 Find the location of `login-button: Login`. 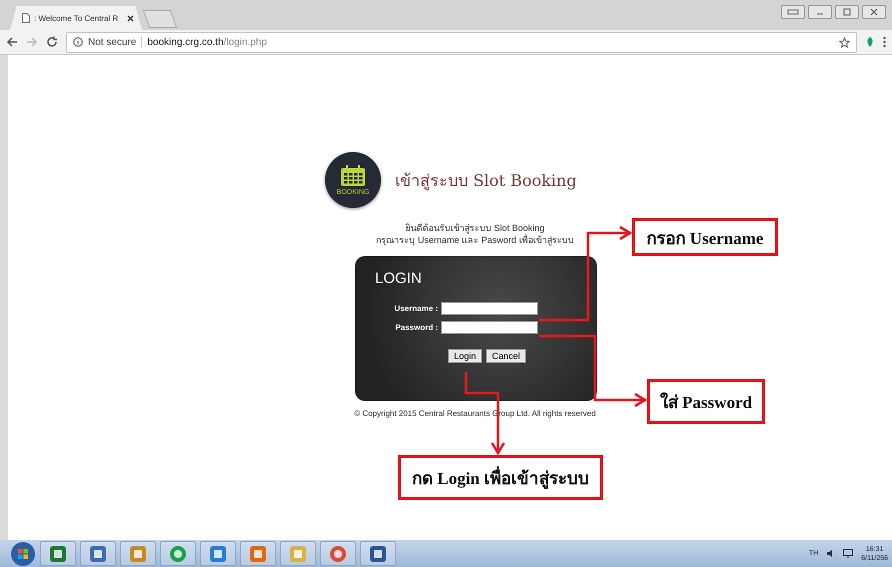

login-button: Login is located at coordinates (465, 356).